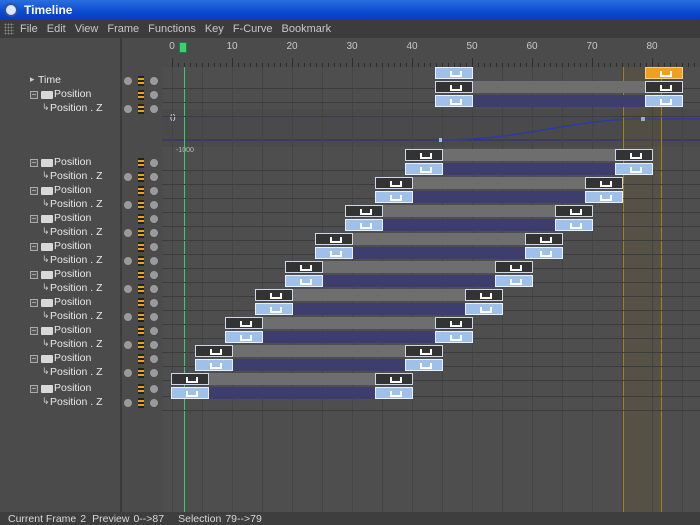  What do you see at coordinates (81, 81) in the screenshot?
I see `tree-row-time: ▸ Time` at bounding box center [81, 81].